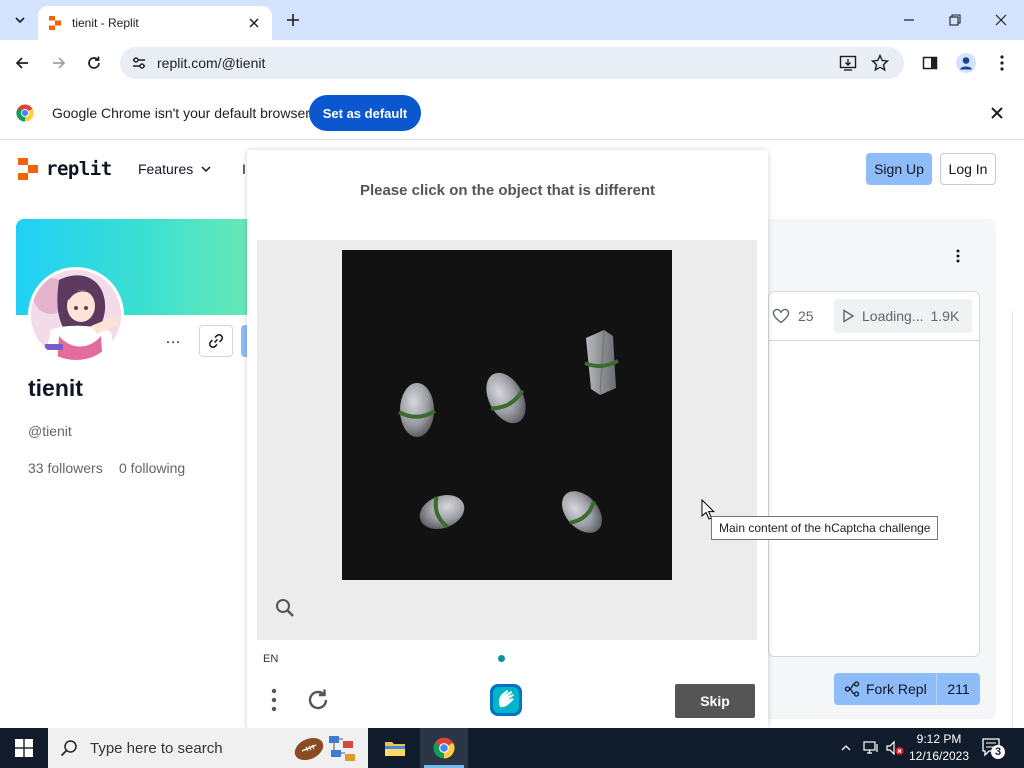 The height and width of the screenshot is (768, 1024). What do you see at coordinates (806, 316) in the screenshot?
I see `like-count: 25` at bounding box center [806, 316].